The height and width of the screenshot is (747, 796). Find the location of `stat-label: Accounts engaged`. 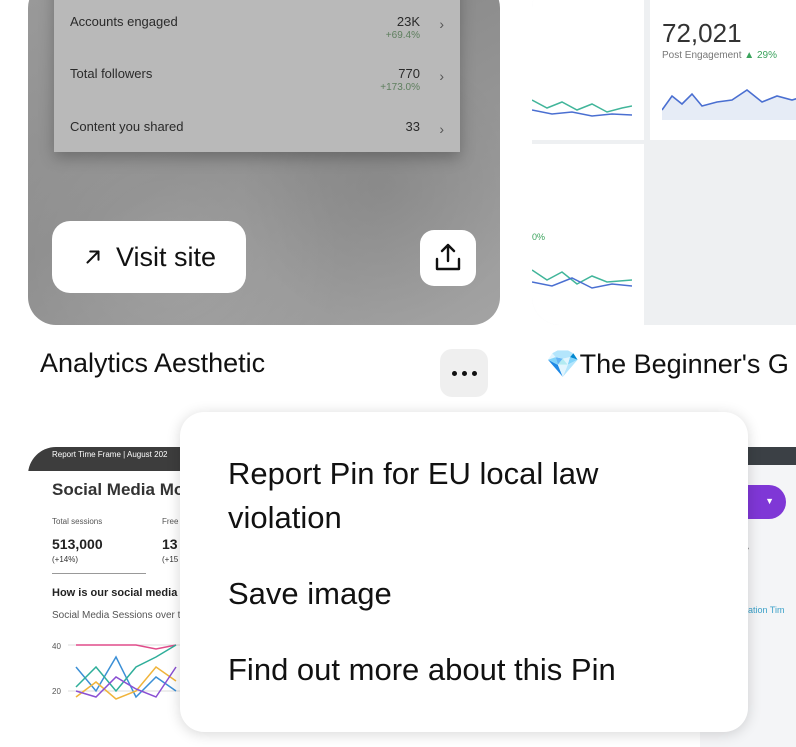

stat-label: Accounts engaged is located at coordinates (124, 21).